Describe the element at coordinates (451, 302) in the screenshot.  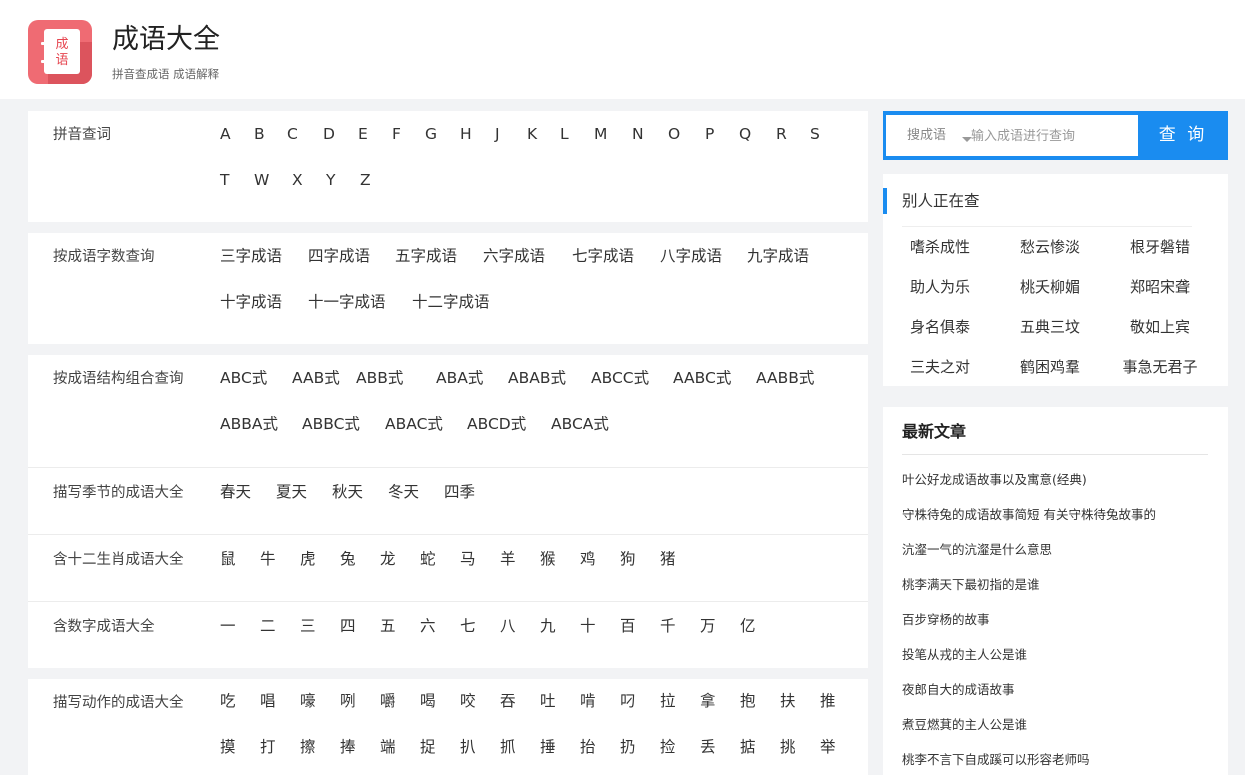
I see `count-link: 十二字成语` at that location.